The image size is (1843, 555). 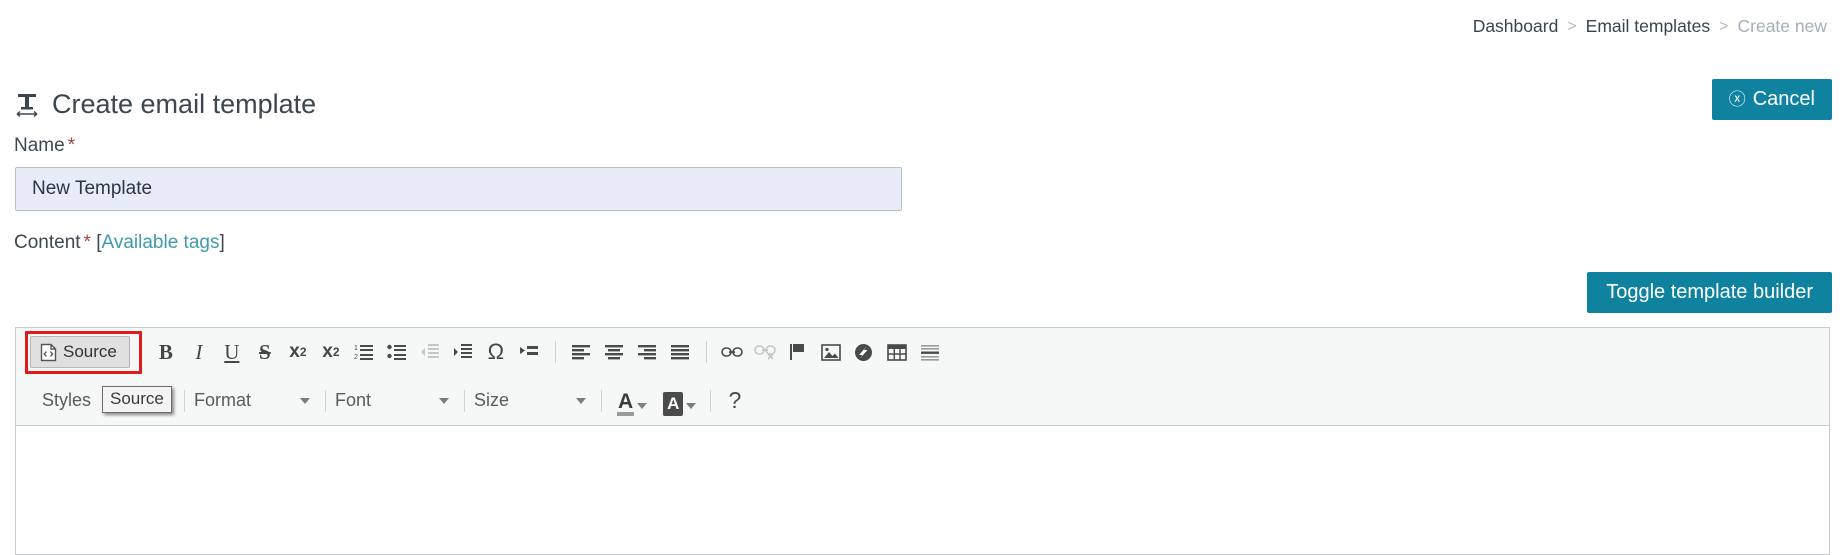 I want to click on name-label-text: Name, so click(x=39, y=145).